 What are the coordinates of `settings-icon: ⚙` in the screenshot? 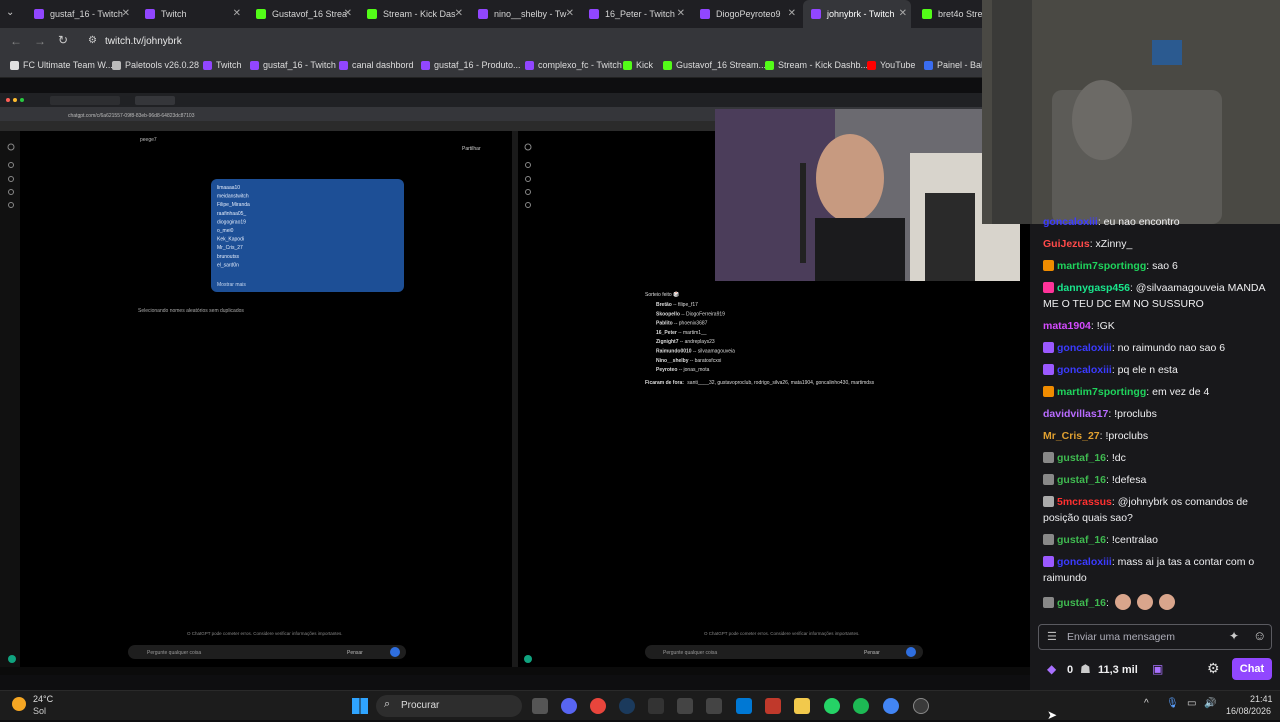 It's located at (1213, 668).